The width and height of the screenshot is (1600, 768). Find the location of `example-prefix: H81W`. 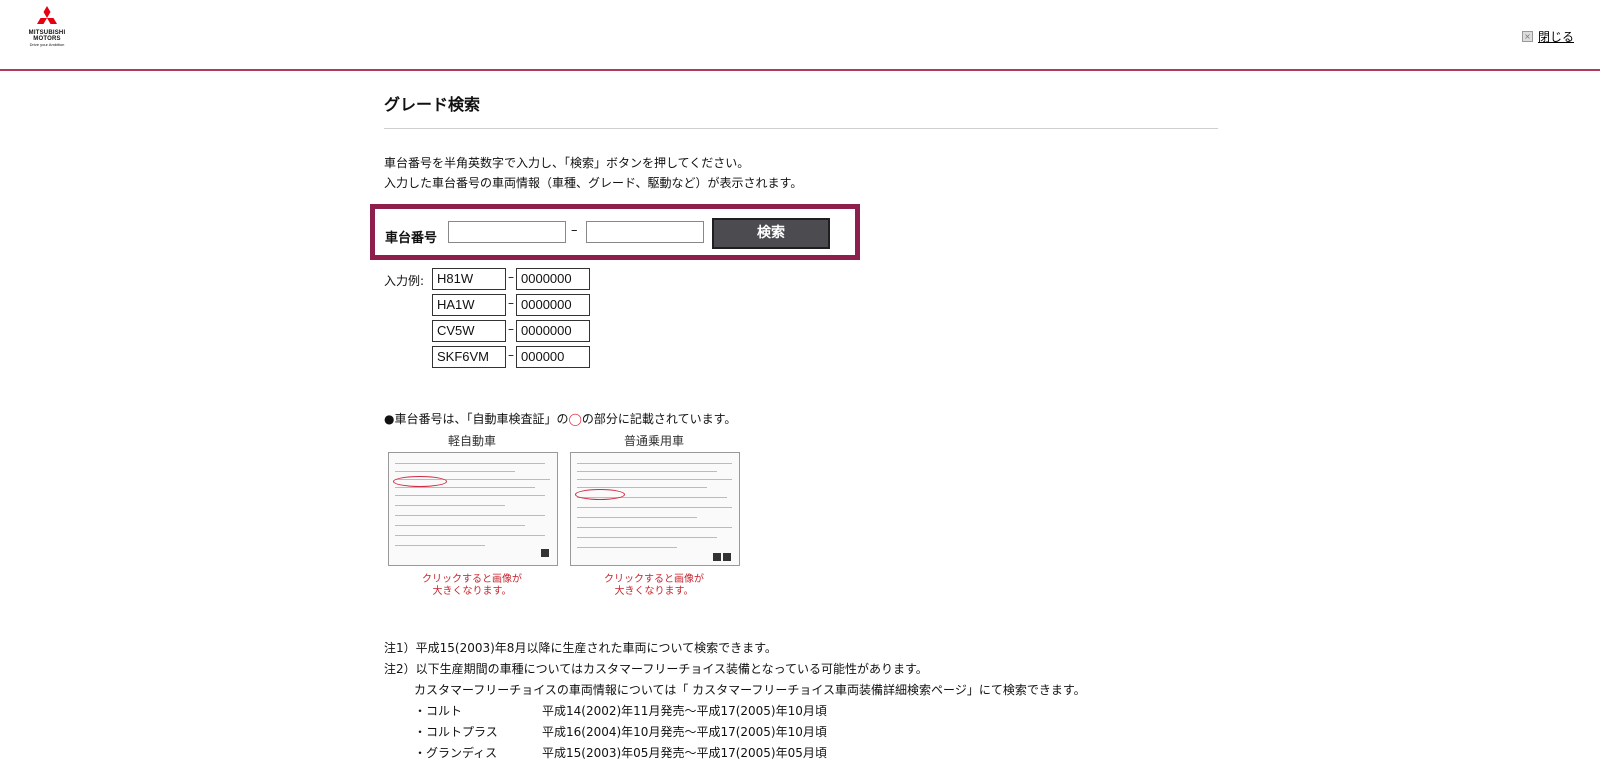

example-prefix: H81W is located at coordinates (469, 279).